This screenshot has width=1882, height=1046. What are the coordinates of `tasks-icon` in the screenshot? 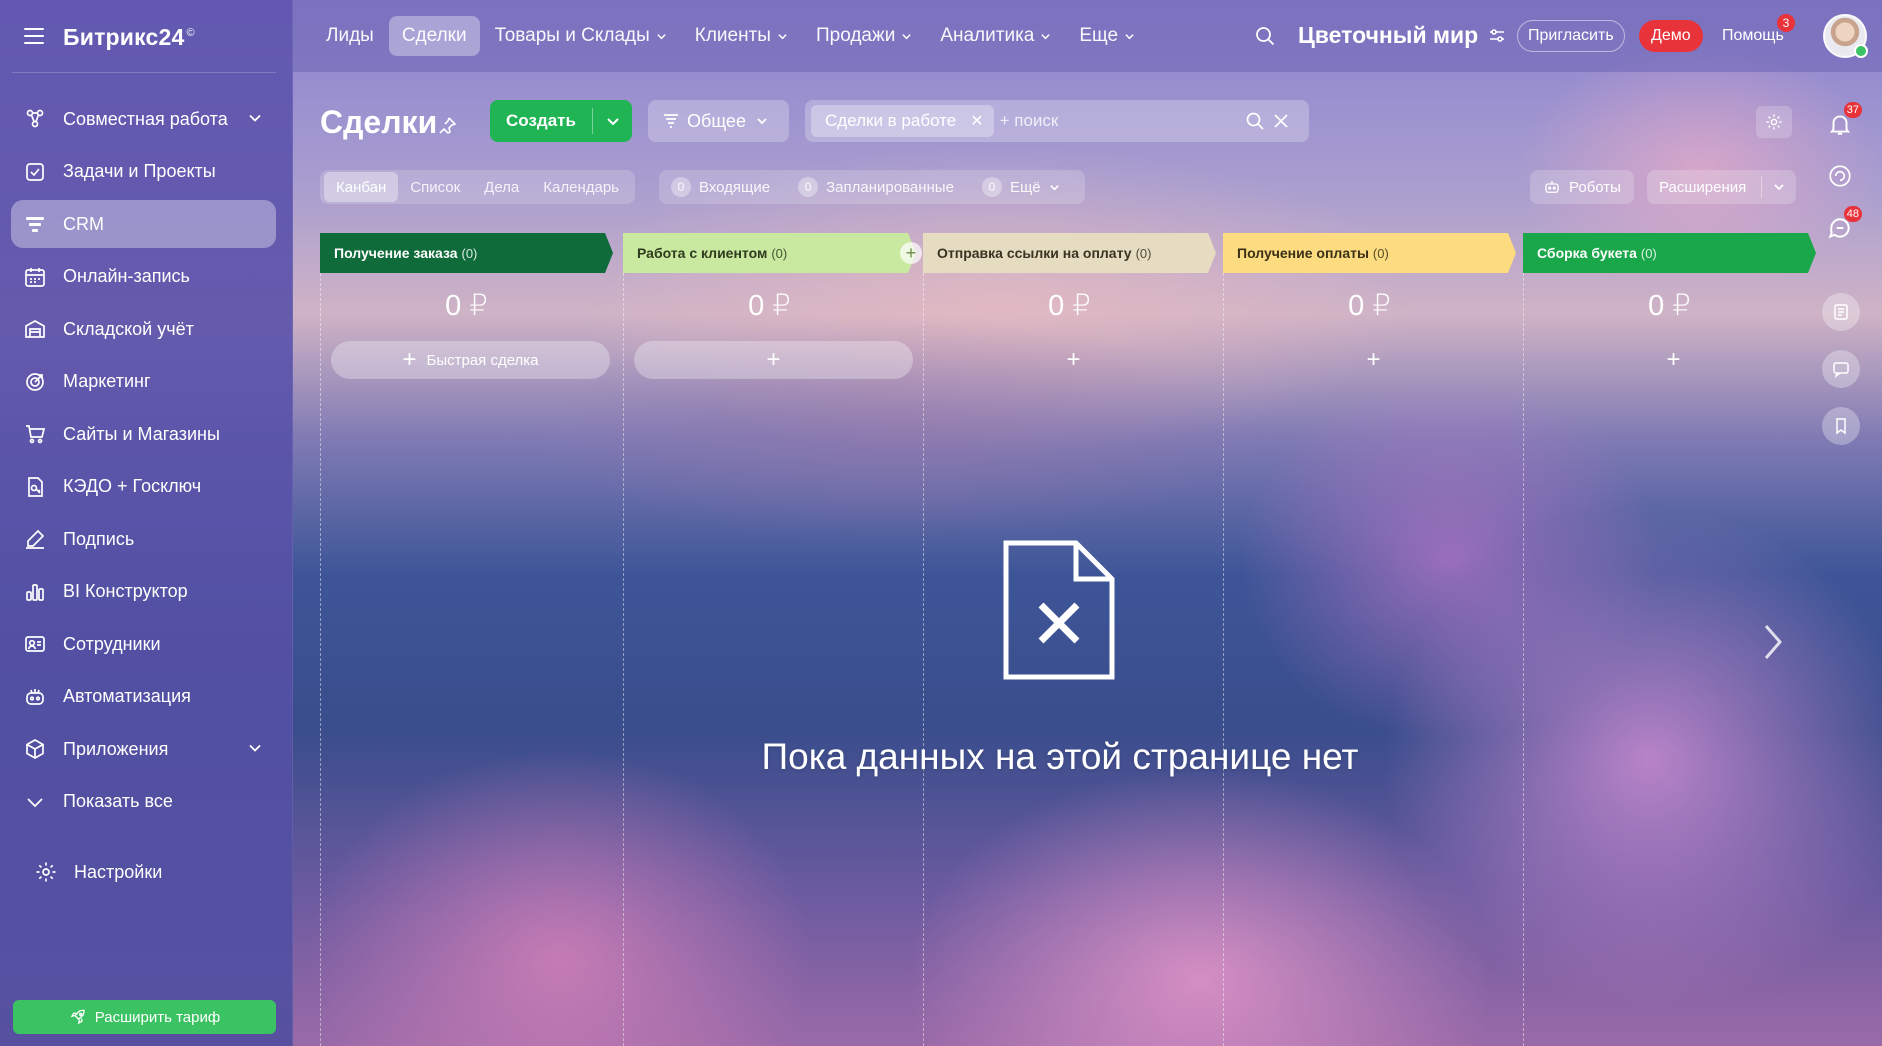 It's located at (35, 172).